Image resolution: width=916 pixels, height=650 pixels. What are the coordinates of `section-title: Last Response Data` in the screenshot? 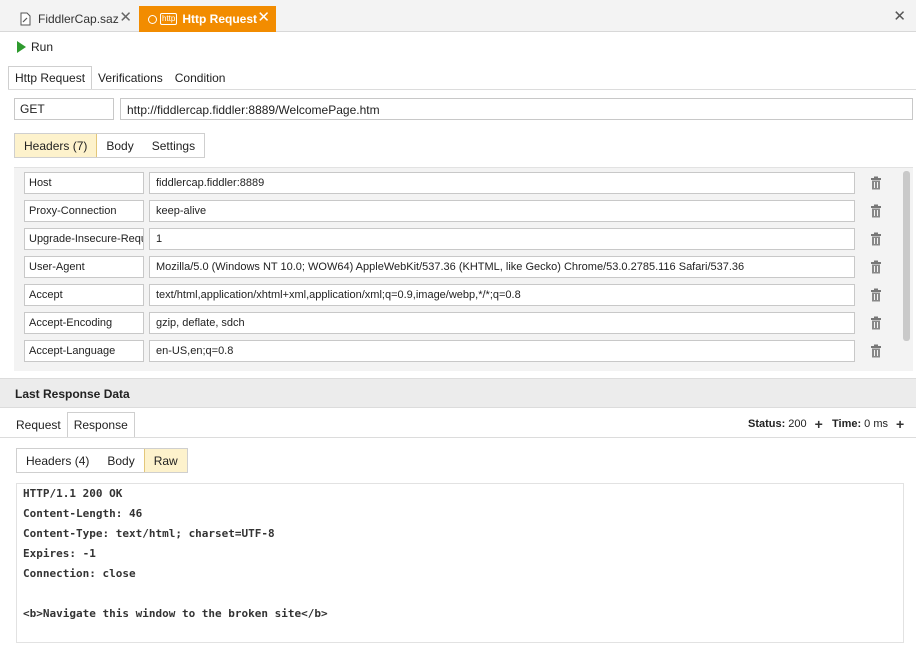 It's located at (72, 394).